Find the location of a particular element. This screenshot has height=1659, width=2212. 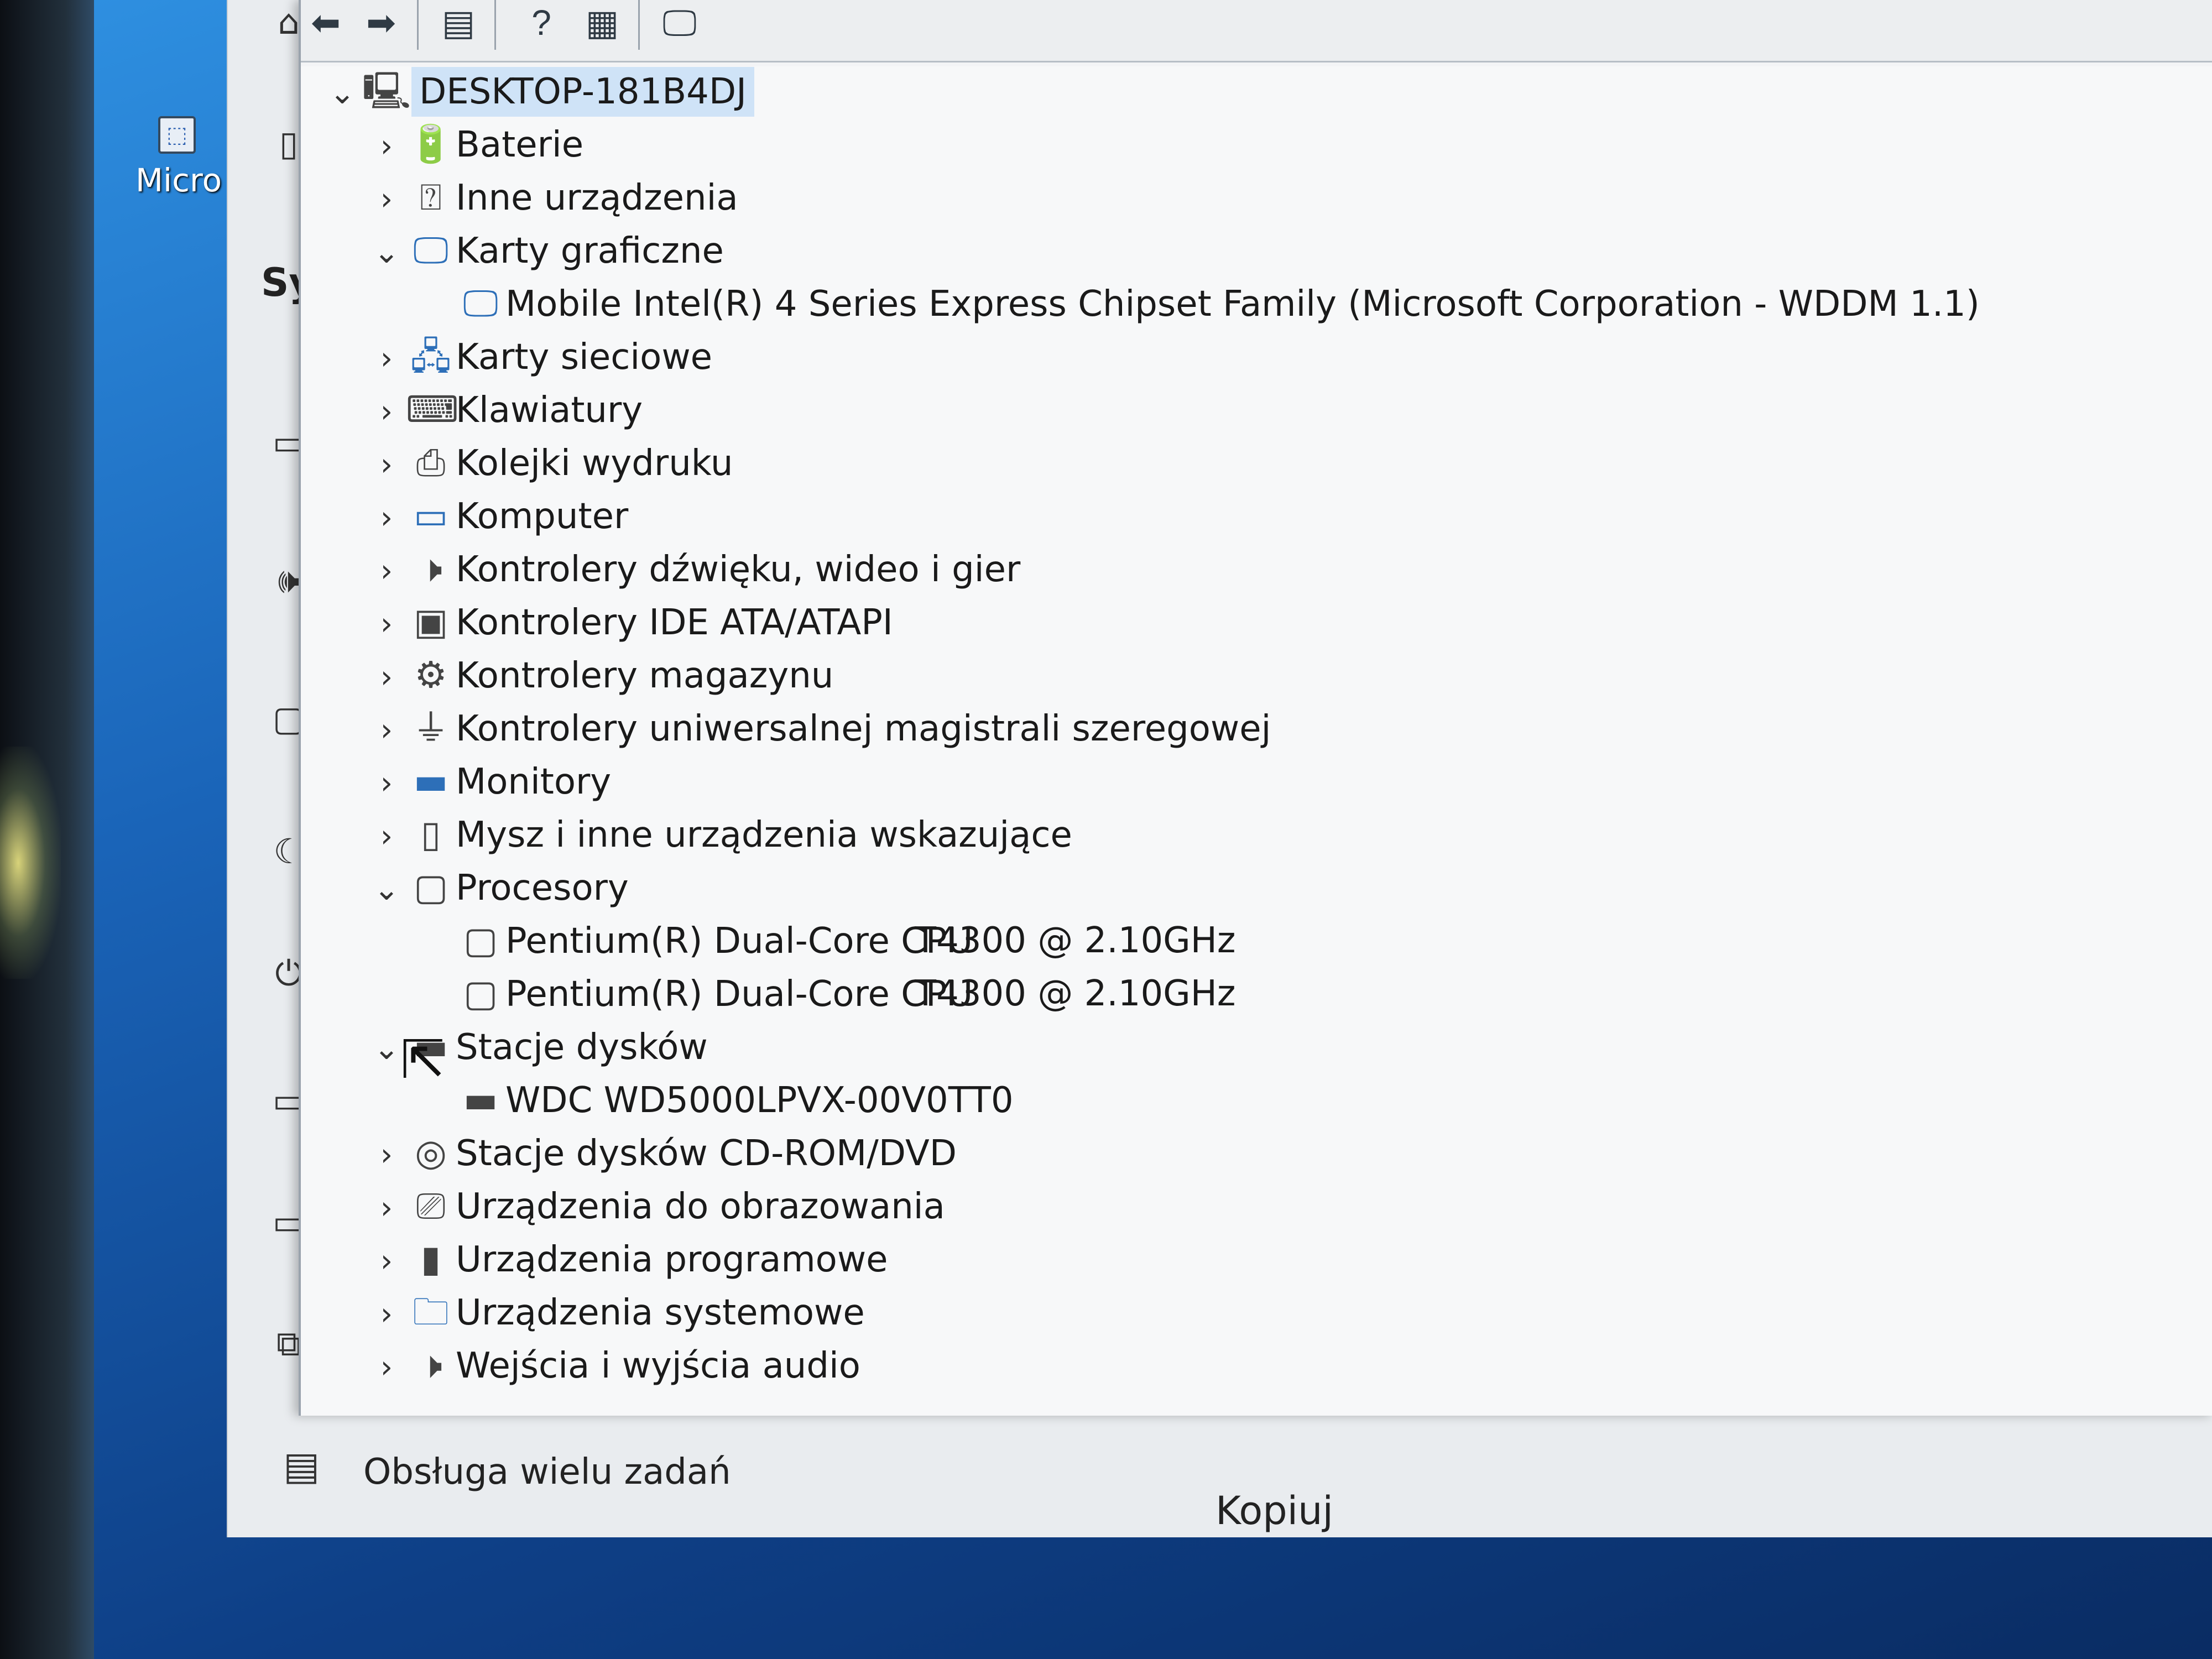

tree-root: ⌄ 🖳 DESKTOP-181B4DJ is located at coordinates (539, 92).